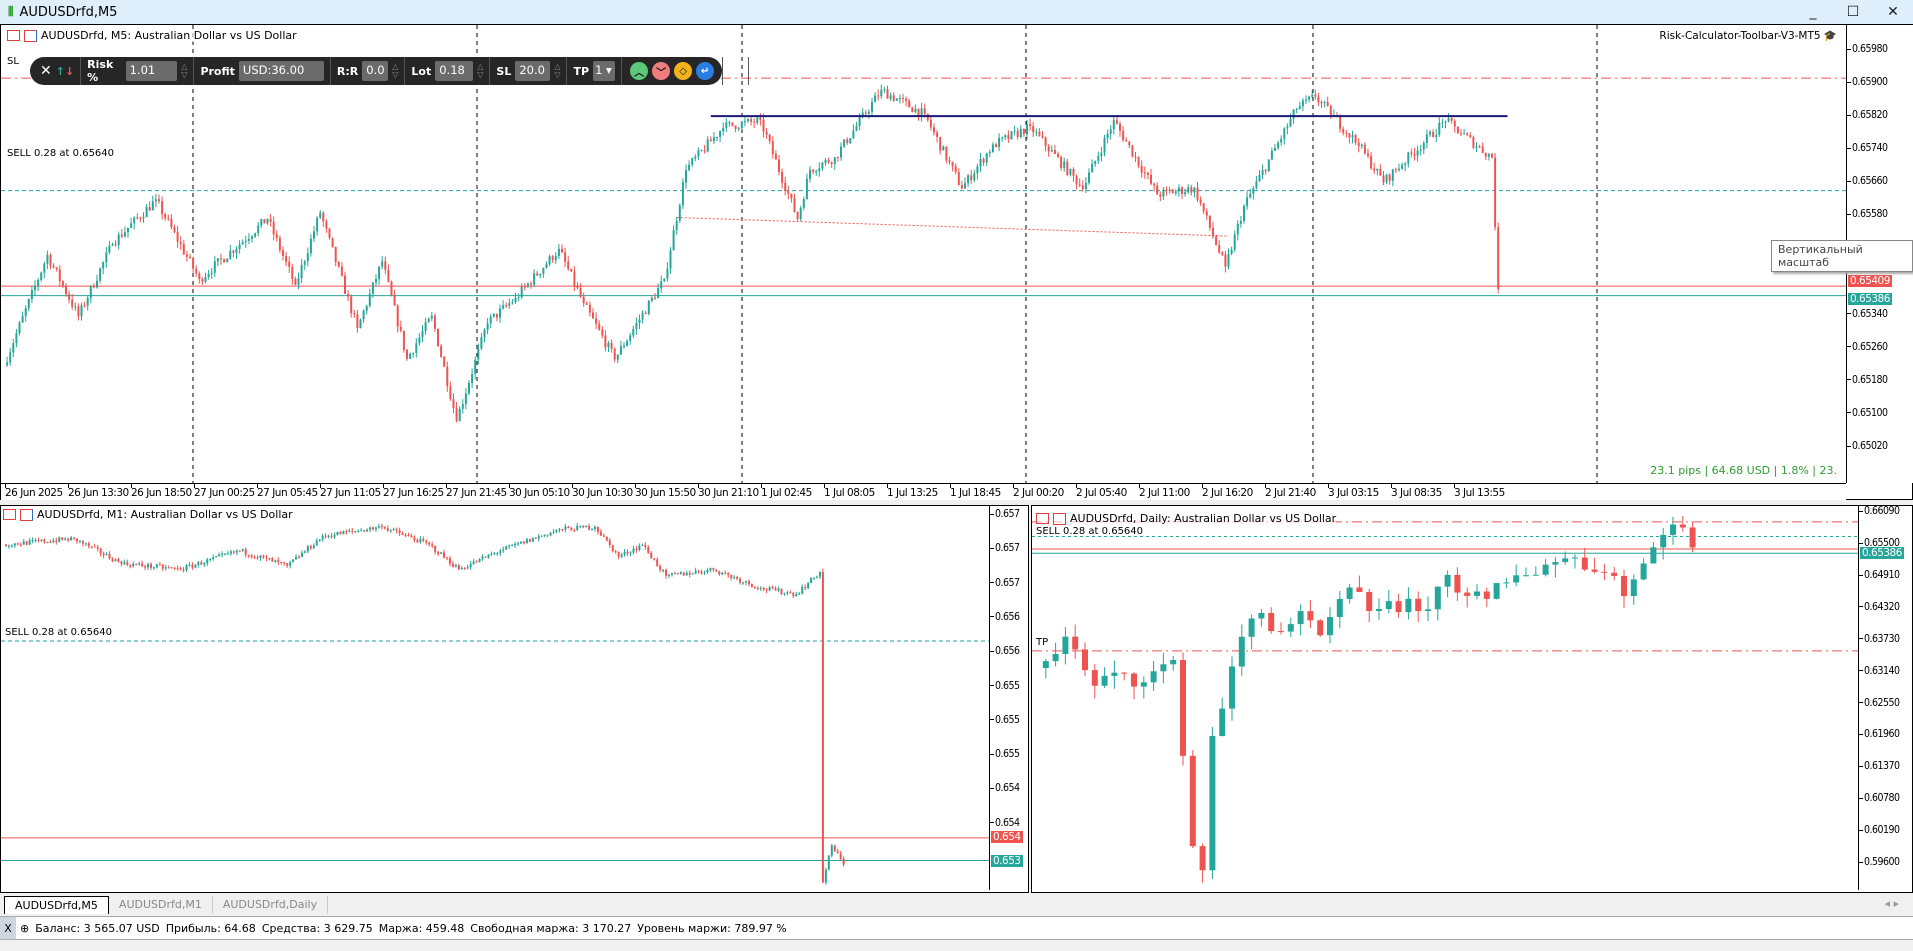  I want to click on close-toolbox-button: X, so click(8, 928).